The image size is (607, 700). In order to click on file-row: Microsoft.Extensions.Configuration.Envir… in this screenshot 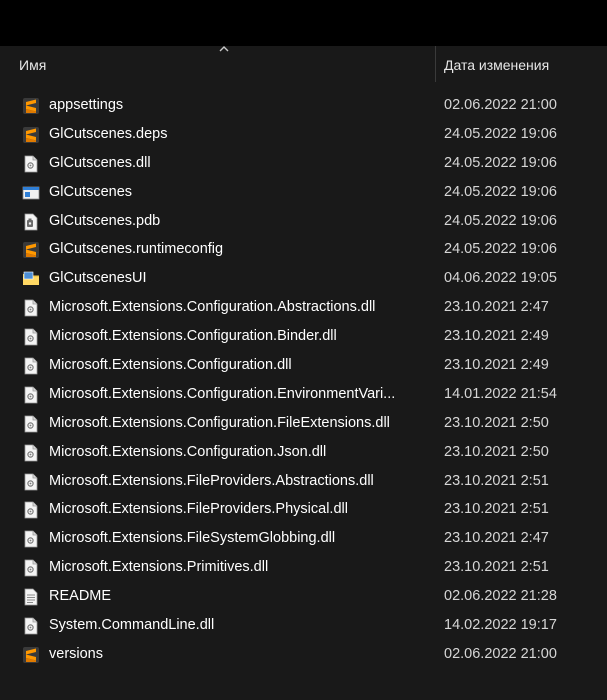, I will do `click(303, 394)`.